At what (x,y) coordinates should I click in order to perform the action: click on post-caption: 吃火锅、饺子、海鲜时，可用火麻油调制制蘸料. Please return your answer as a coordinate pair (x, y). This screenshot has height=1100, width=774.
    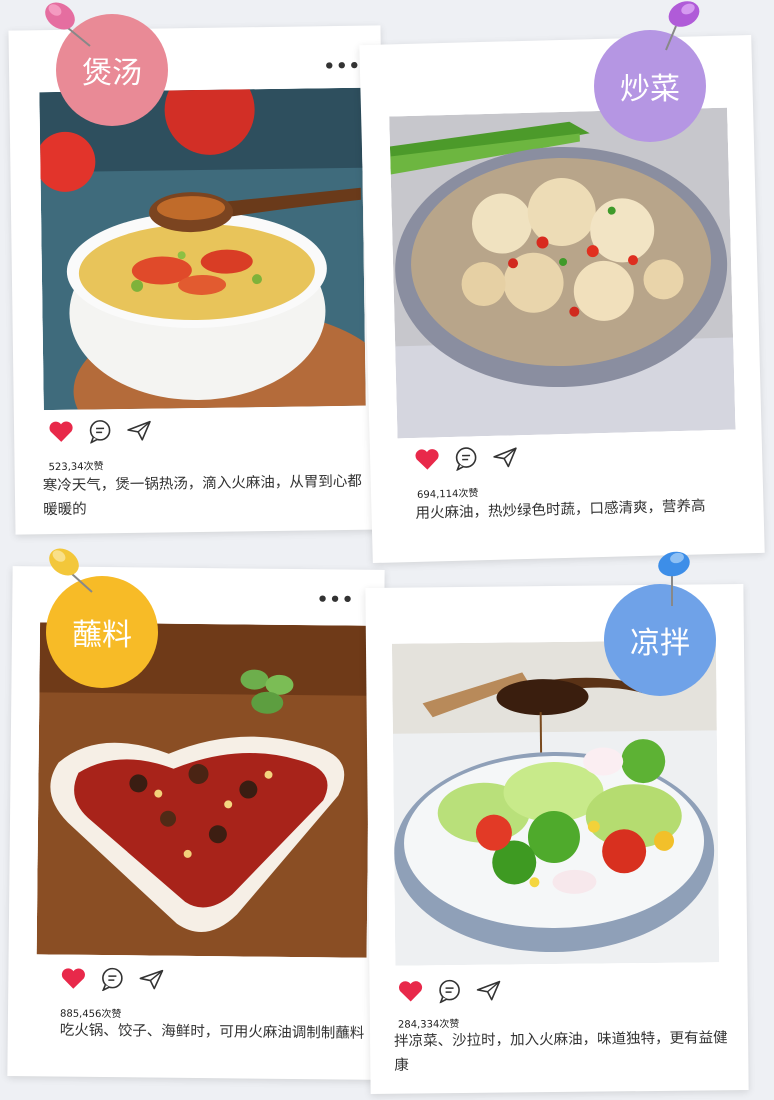
    Looking at the image, I should click on (212, 1032).